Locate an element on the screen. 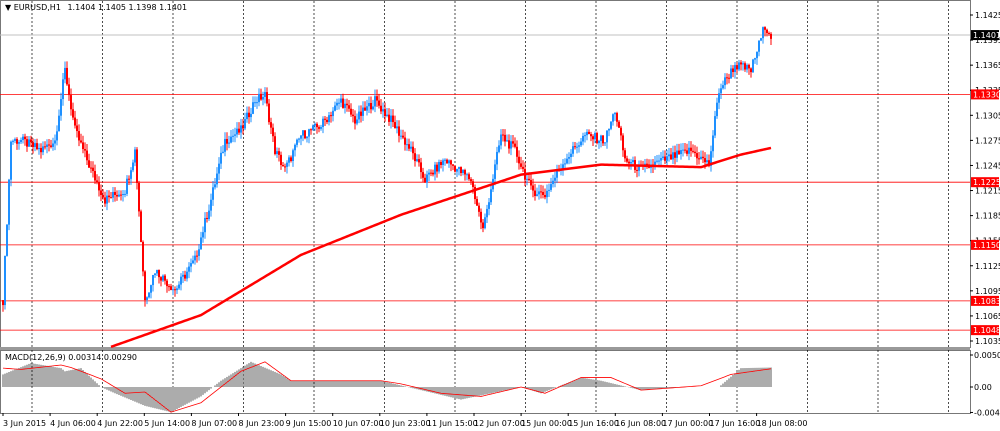  time-label: 17 Jun 00:00 is located at coordinates (687, 423).